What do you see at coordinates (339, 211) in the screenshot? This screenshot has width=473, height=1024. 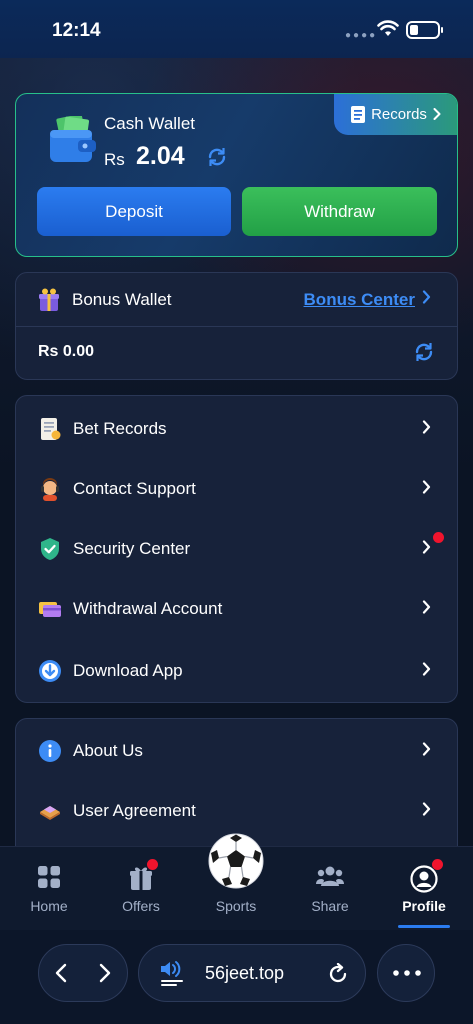 I see `withdraw-button: Withdraw` at bounding box center [339, 211].